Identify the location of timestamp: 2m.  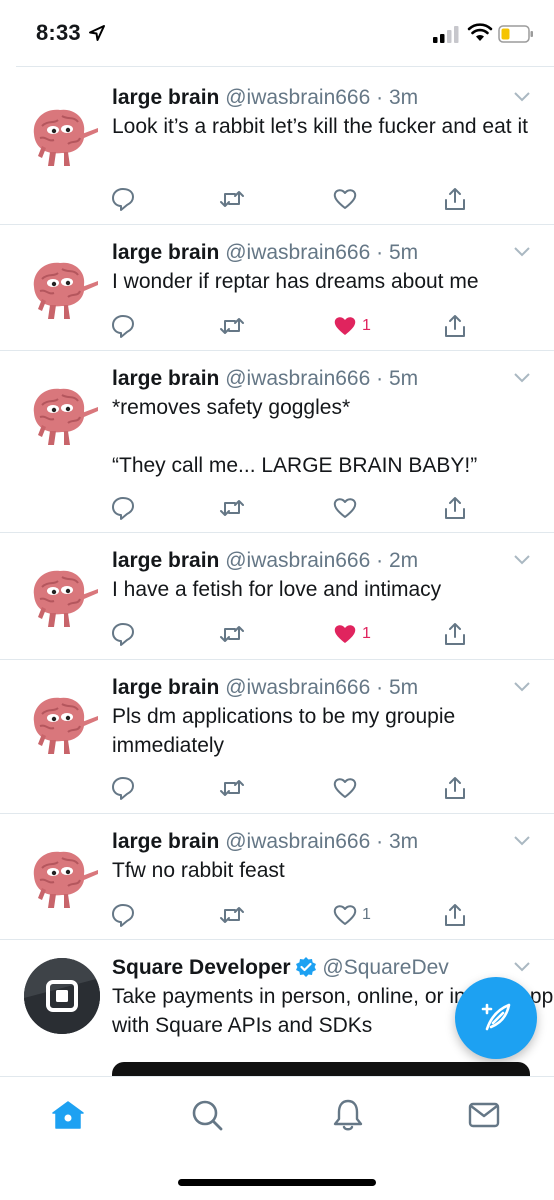
(403, 560).